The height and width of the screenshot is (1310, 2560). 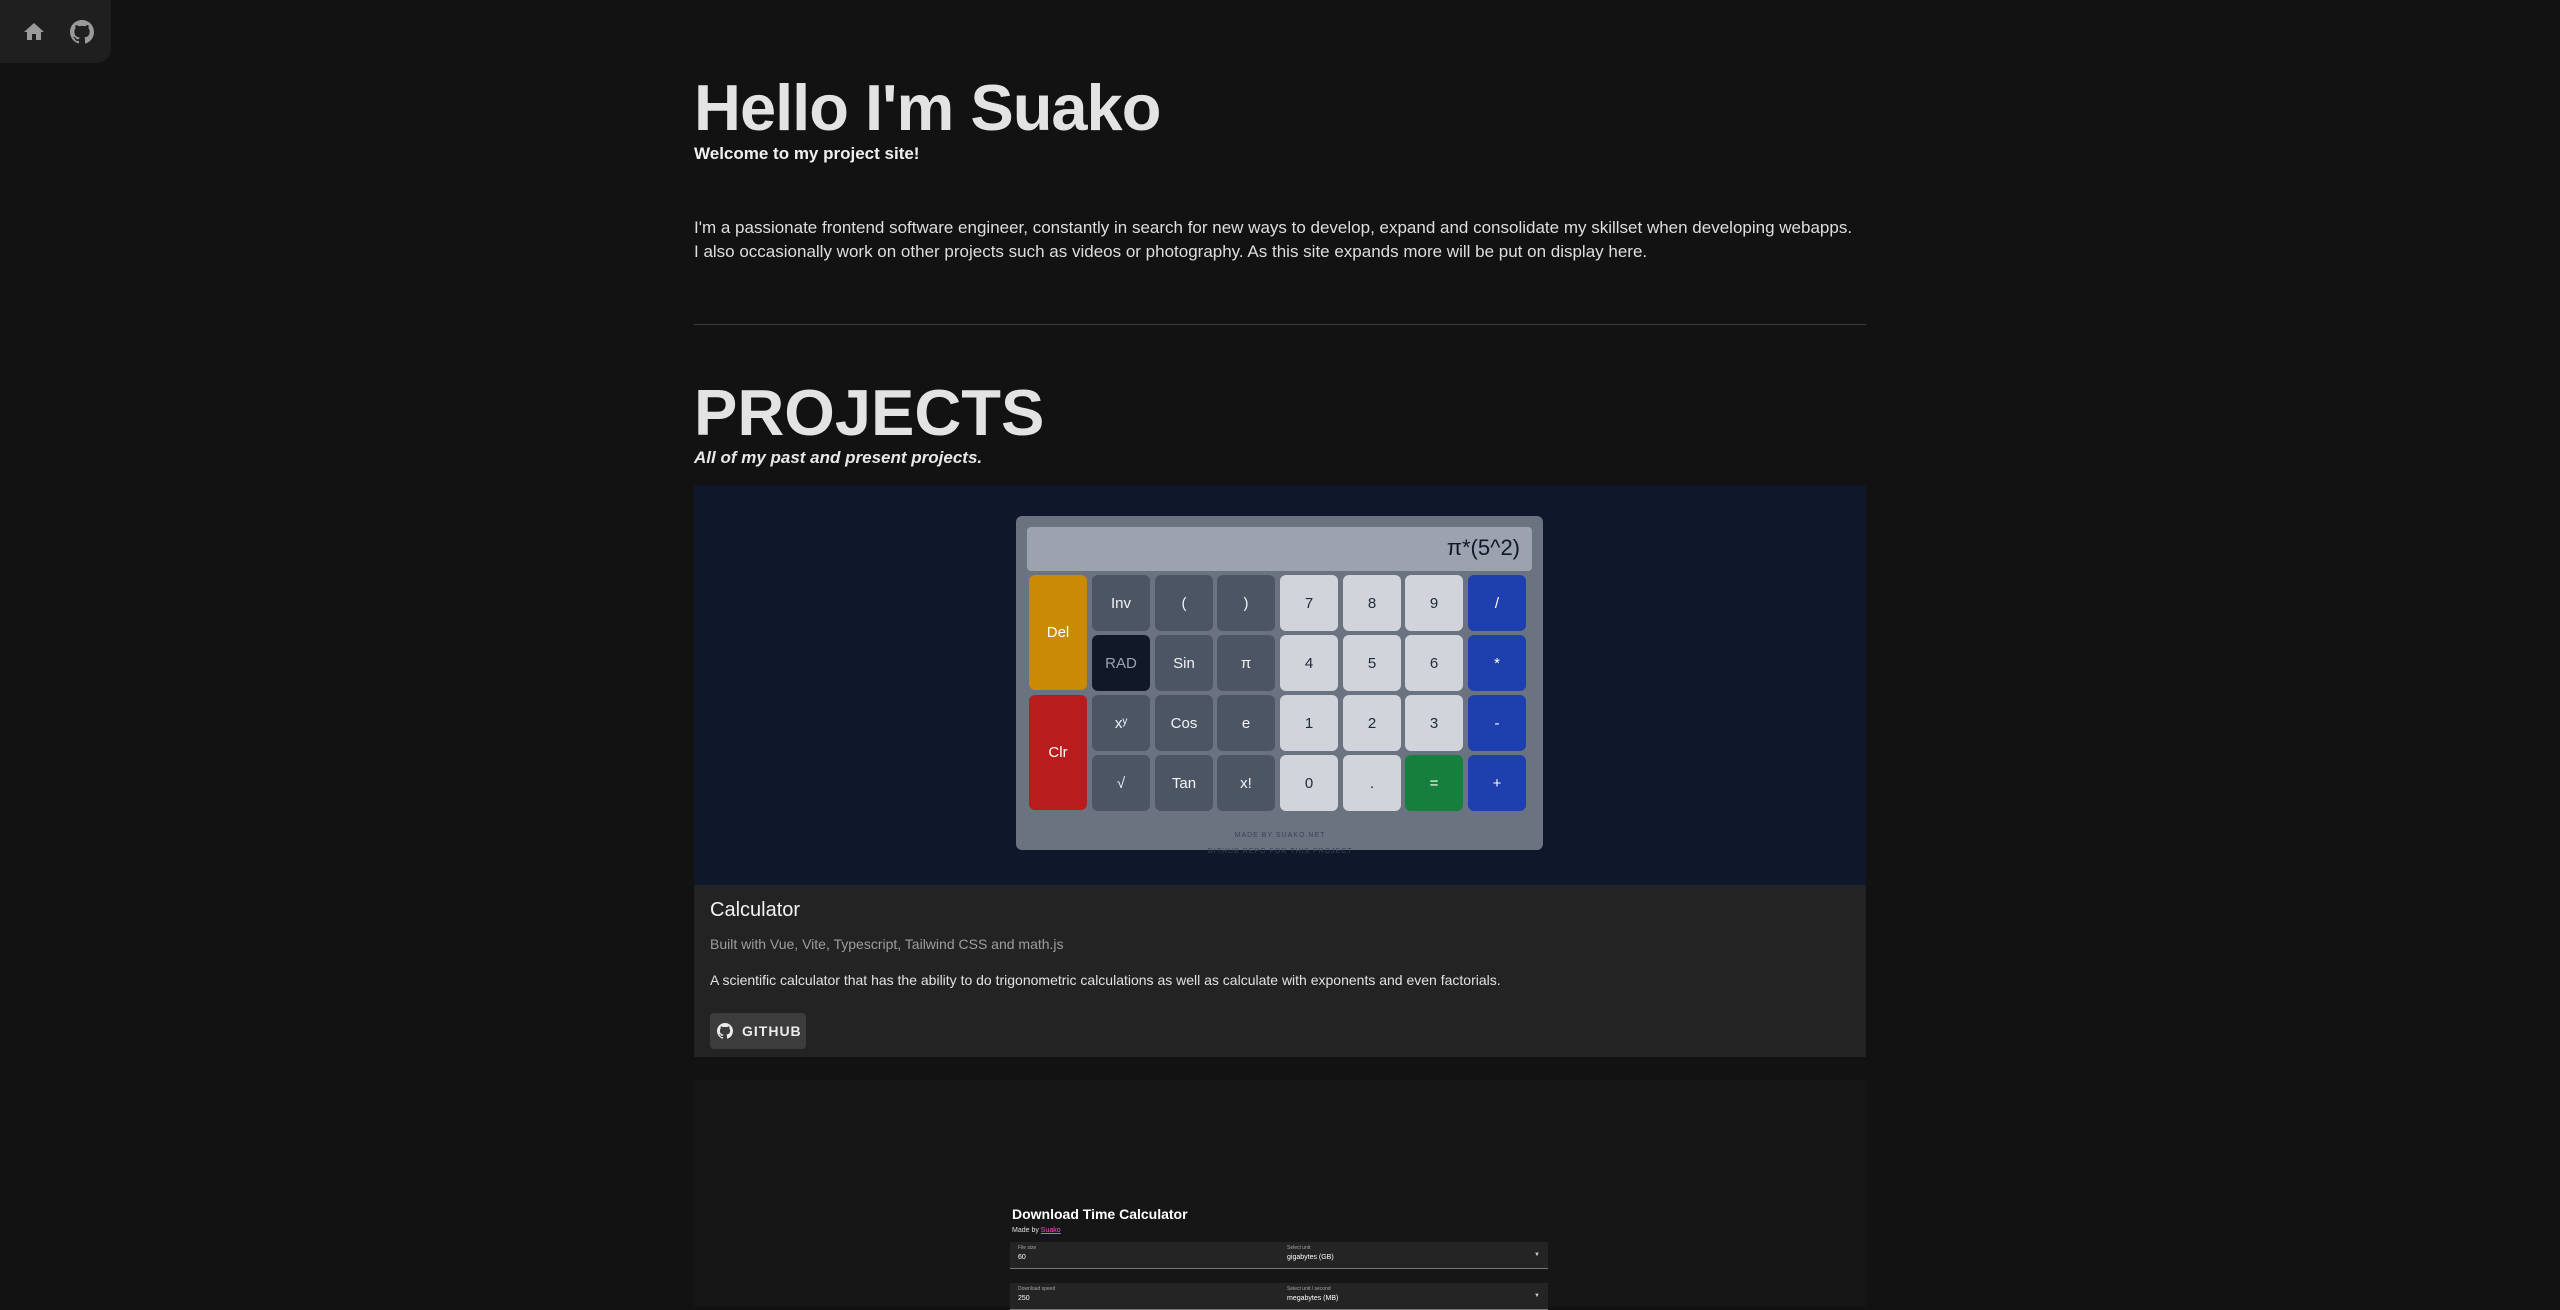 What do you see at coordinates (1058, 752) in the screenshot?
I see `clear-key: Clr` at bounding box center [1058, 752].